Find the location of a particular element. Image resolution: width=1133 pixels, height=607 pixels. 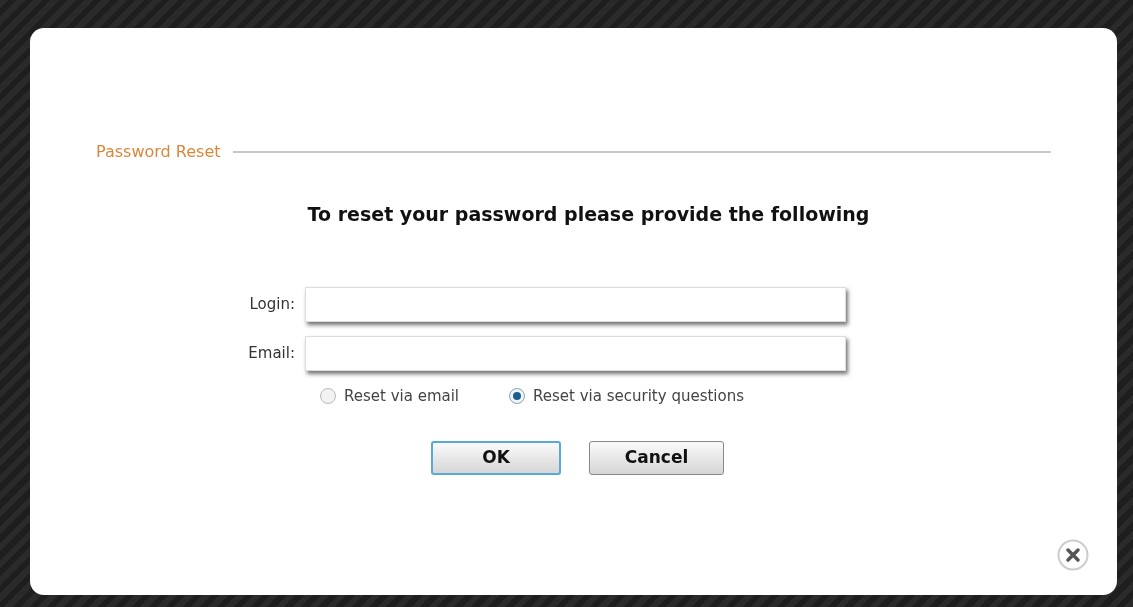

radio-label: Reset via security questions is located at coordinates (639, 396).